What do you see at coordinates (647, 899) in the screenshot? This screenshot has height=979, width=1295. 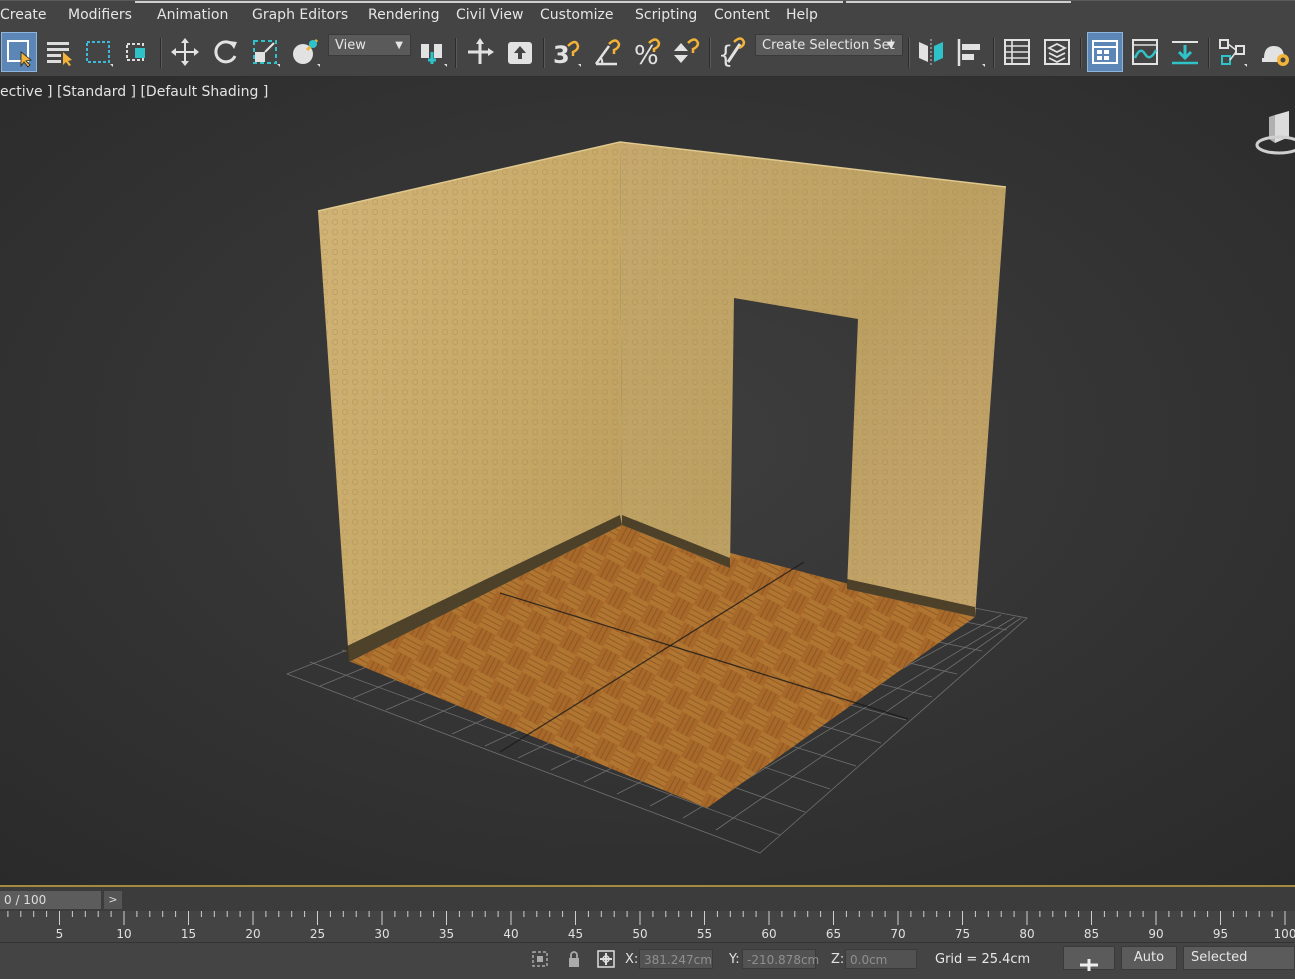 I see `time-slider: 0 / 100 >` at bounding box center [647, 899].